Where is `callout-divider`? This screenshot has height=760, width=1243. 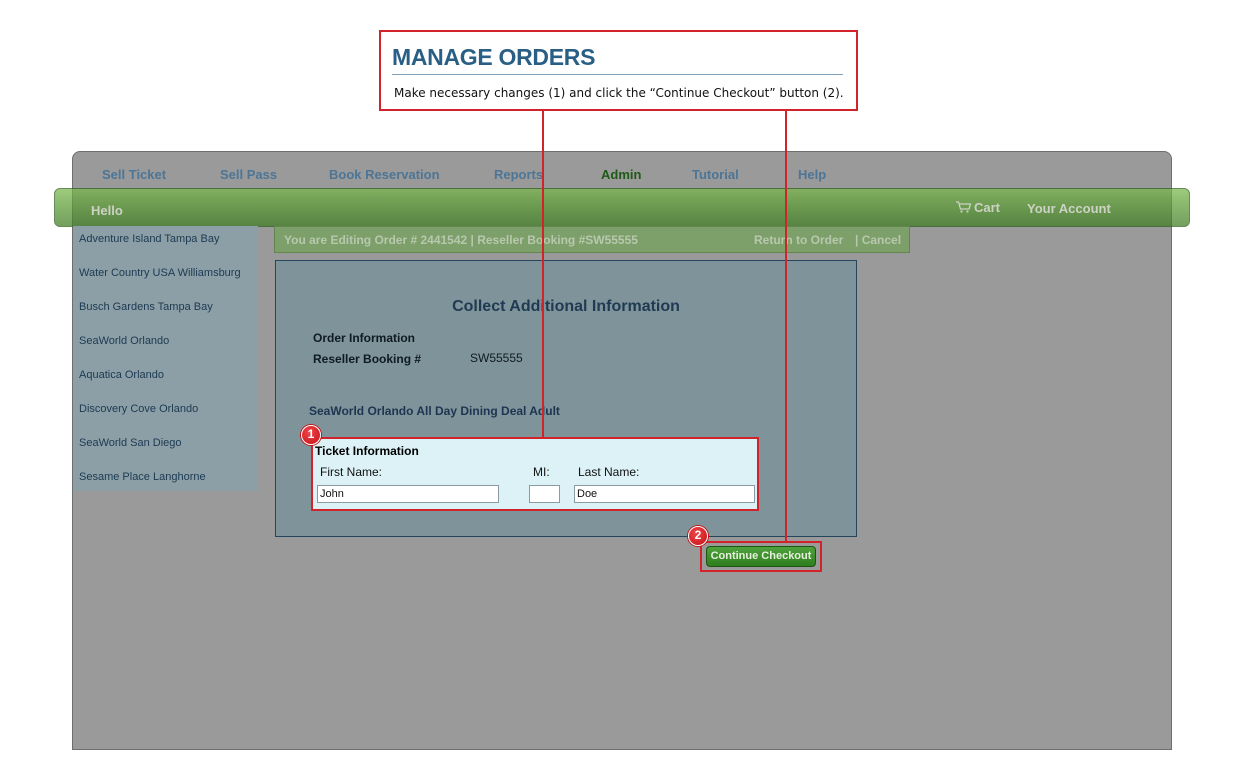 callout-divider is located at coordinates (617, 74).